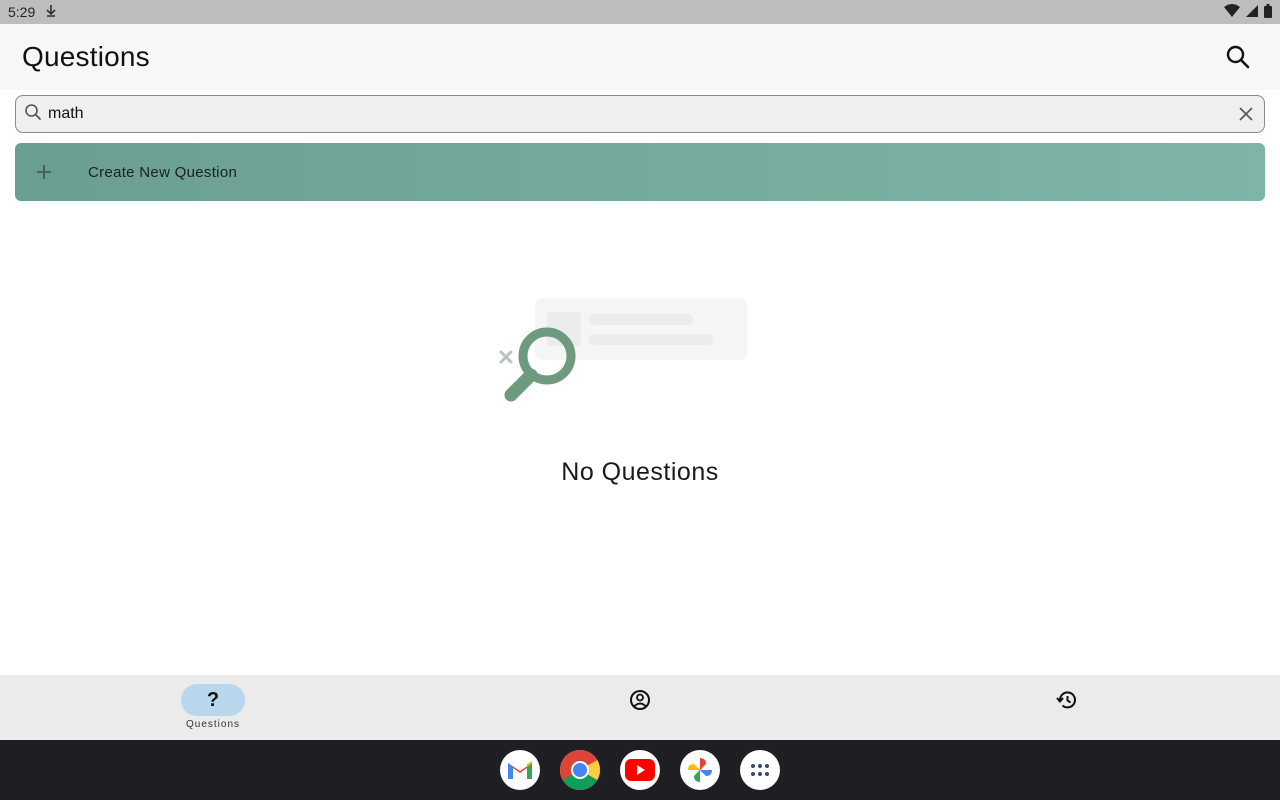  I want to click on nav-active-indicator: ?, so click(213, 700).